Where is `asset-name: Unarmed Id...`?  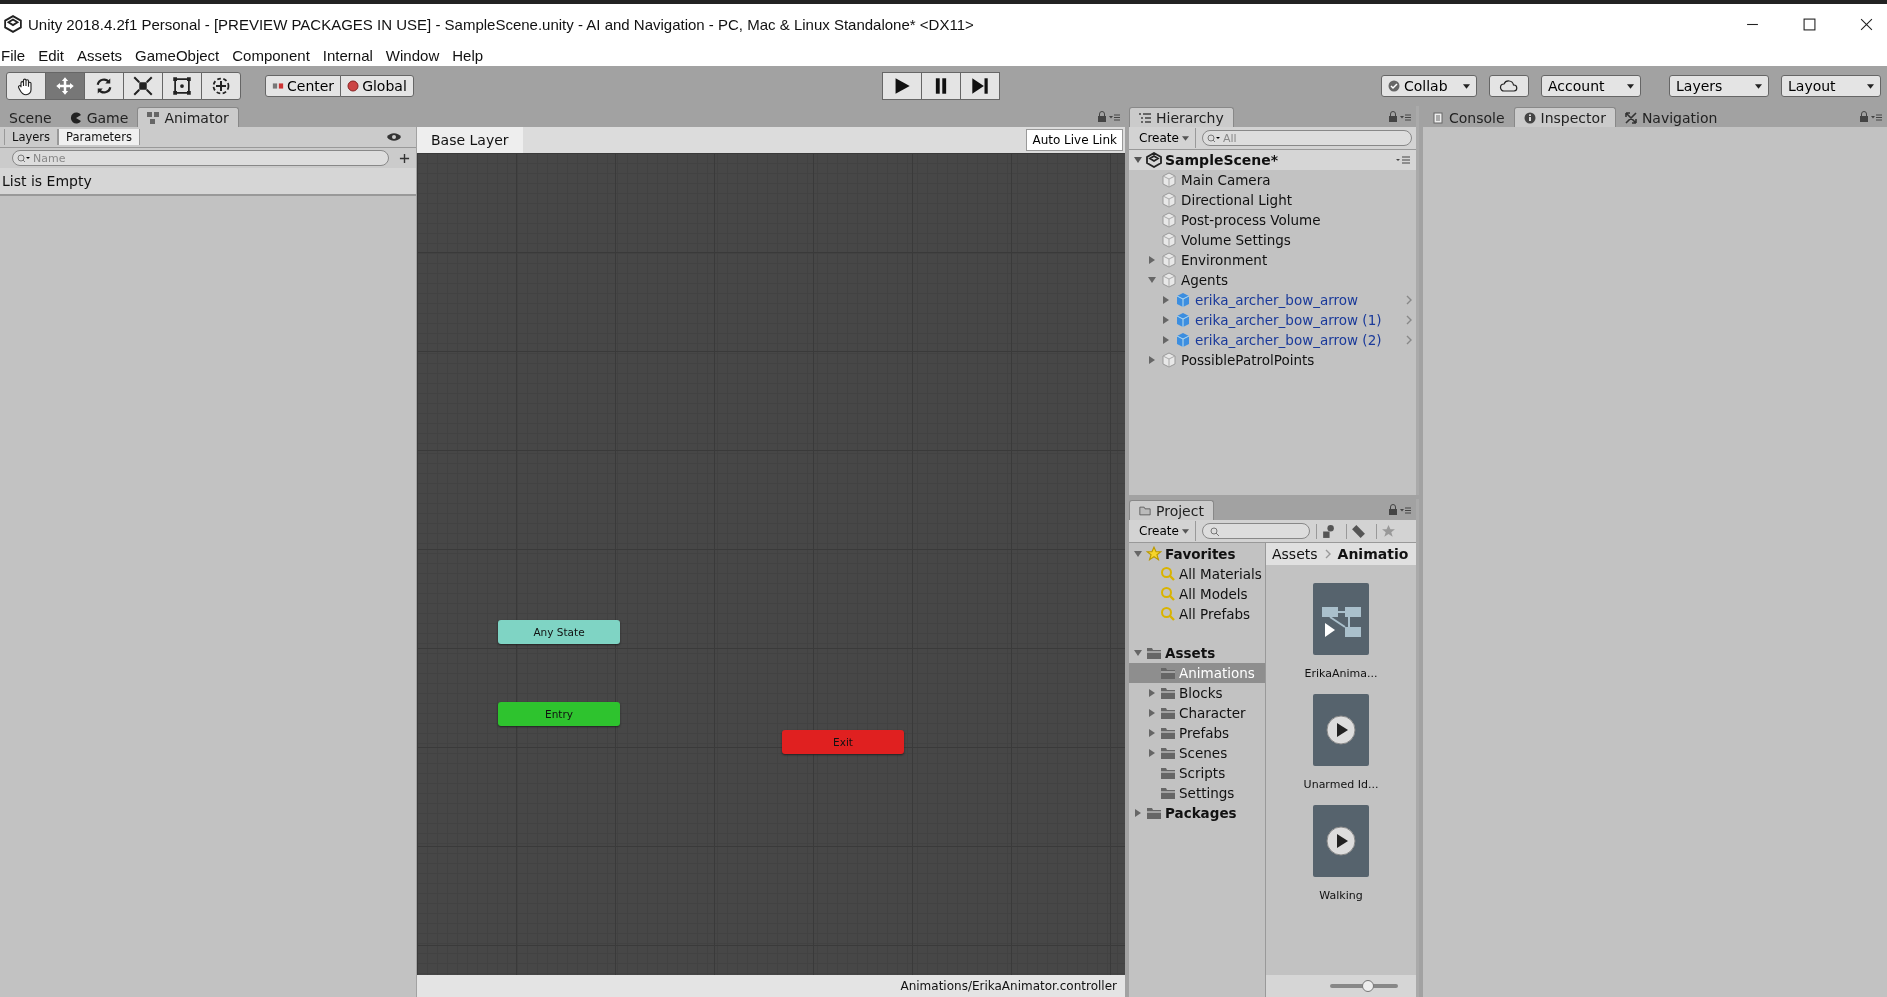 asset-name: Unarmed Id... is located at coordinates (1341, 784).